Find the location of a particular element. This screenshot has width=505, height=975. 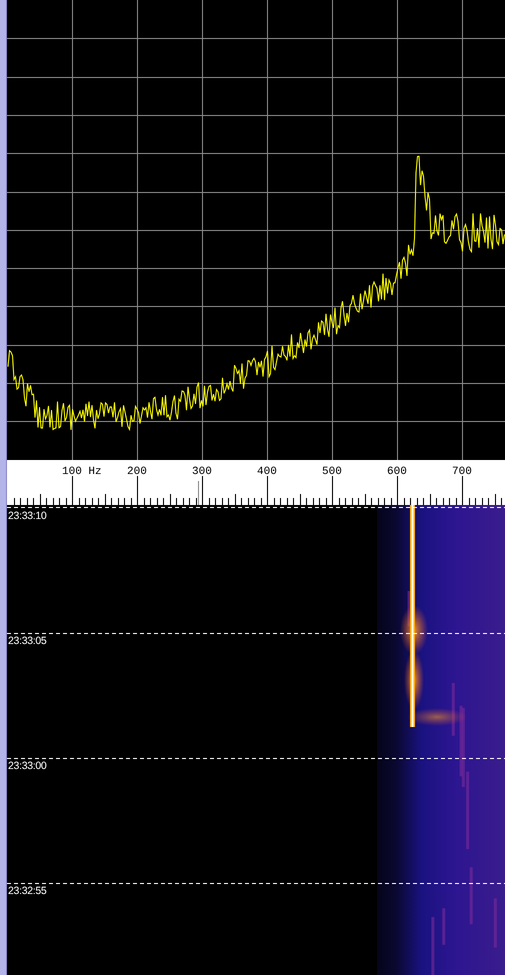

timestamp: 23:33:05 is located at coordinates (27, 641).